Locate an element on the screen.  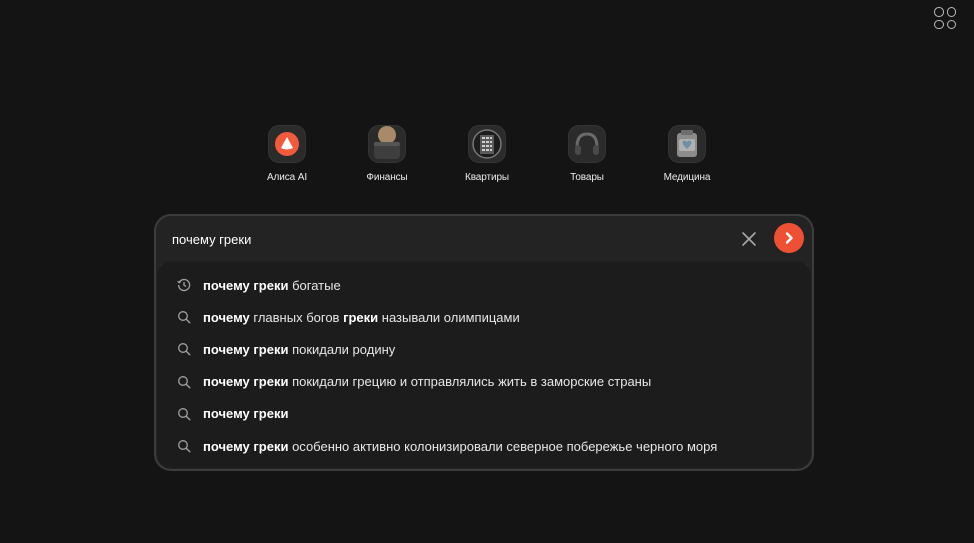
clear-icon is located at coordinates (749, 239).